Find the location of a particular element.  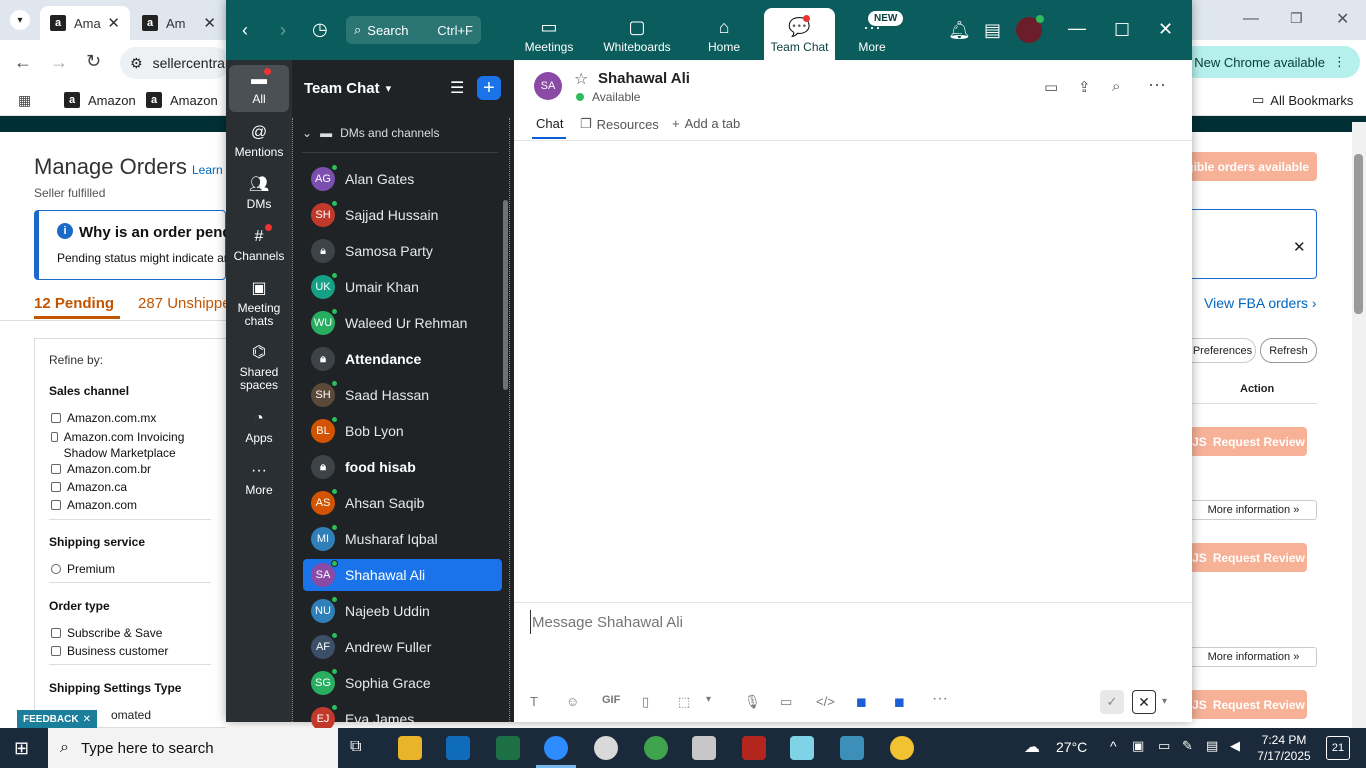

apps-panel-icon: ▤ is located at coordinates (992, 30).